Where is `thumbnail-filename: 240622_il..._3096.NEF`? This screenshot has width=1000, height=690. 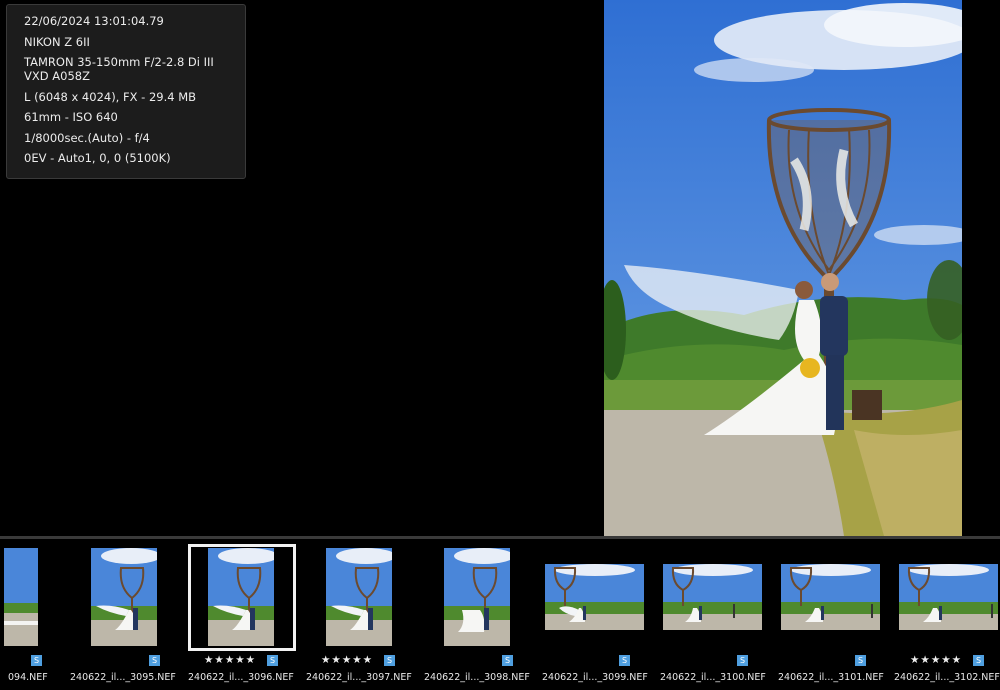
thumbnail-filename: 240622_il..._3096.NEF is located at coordinates (241, 677).